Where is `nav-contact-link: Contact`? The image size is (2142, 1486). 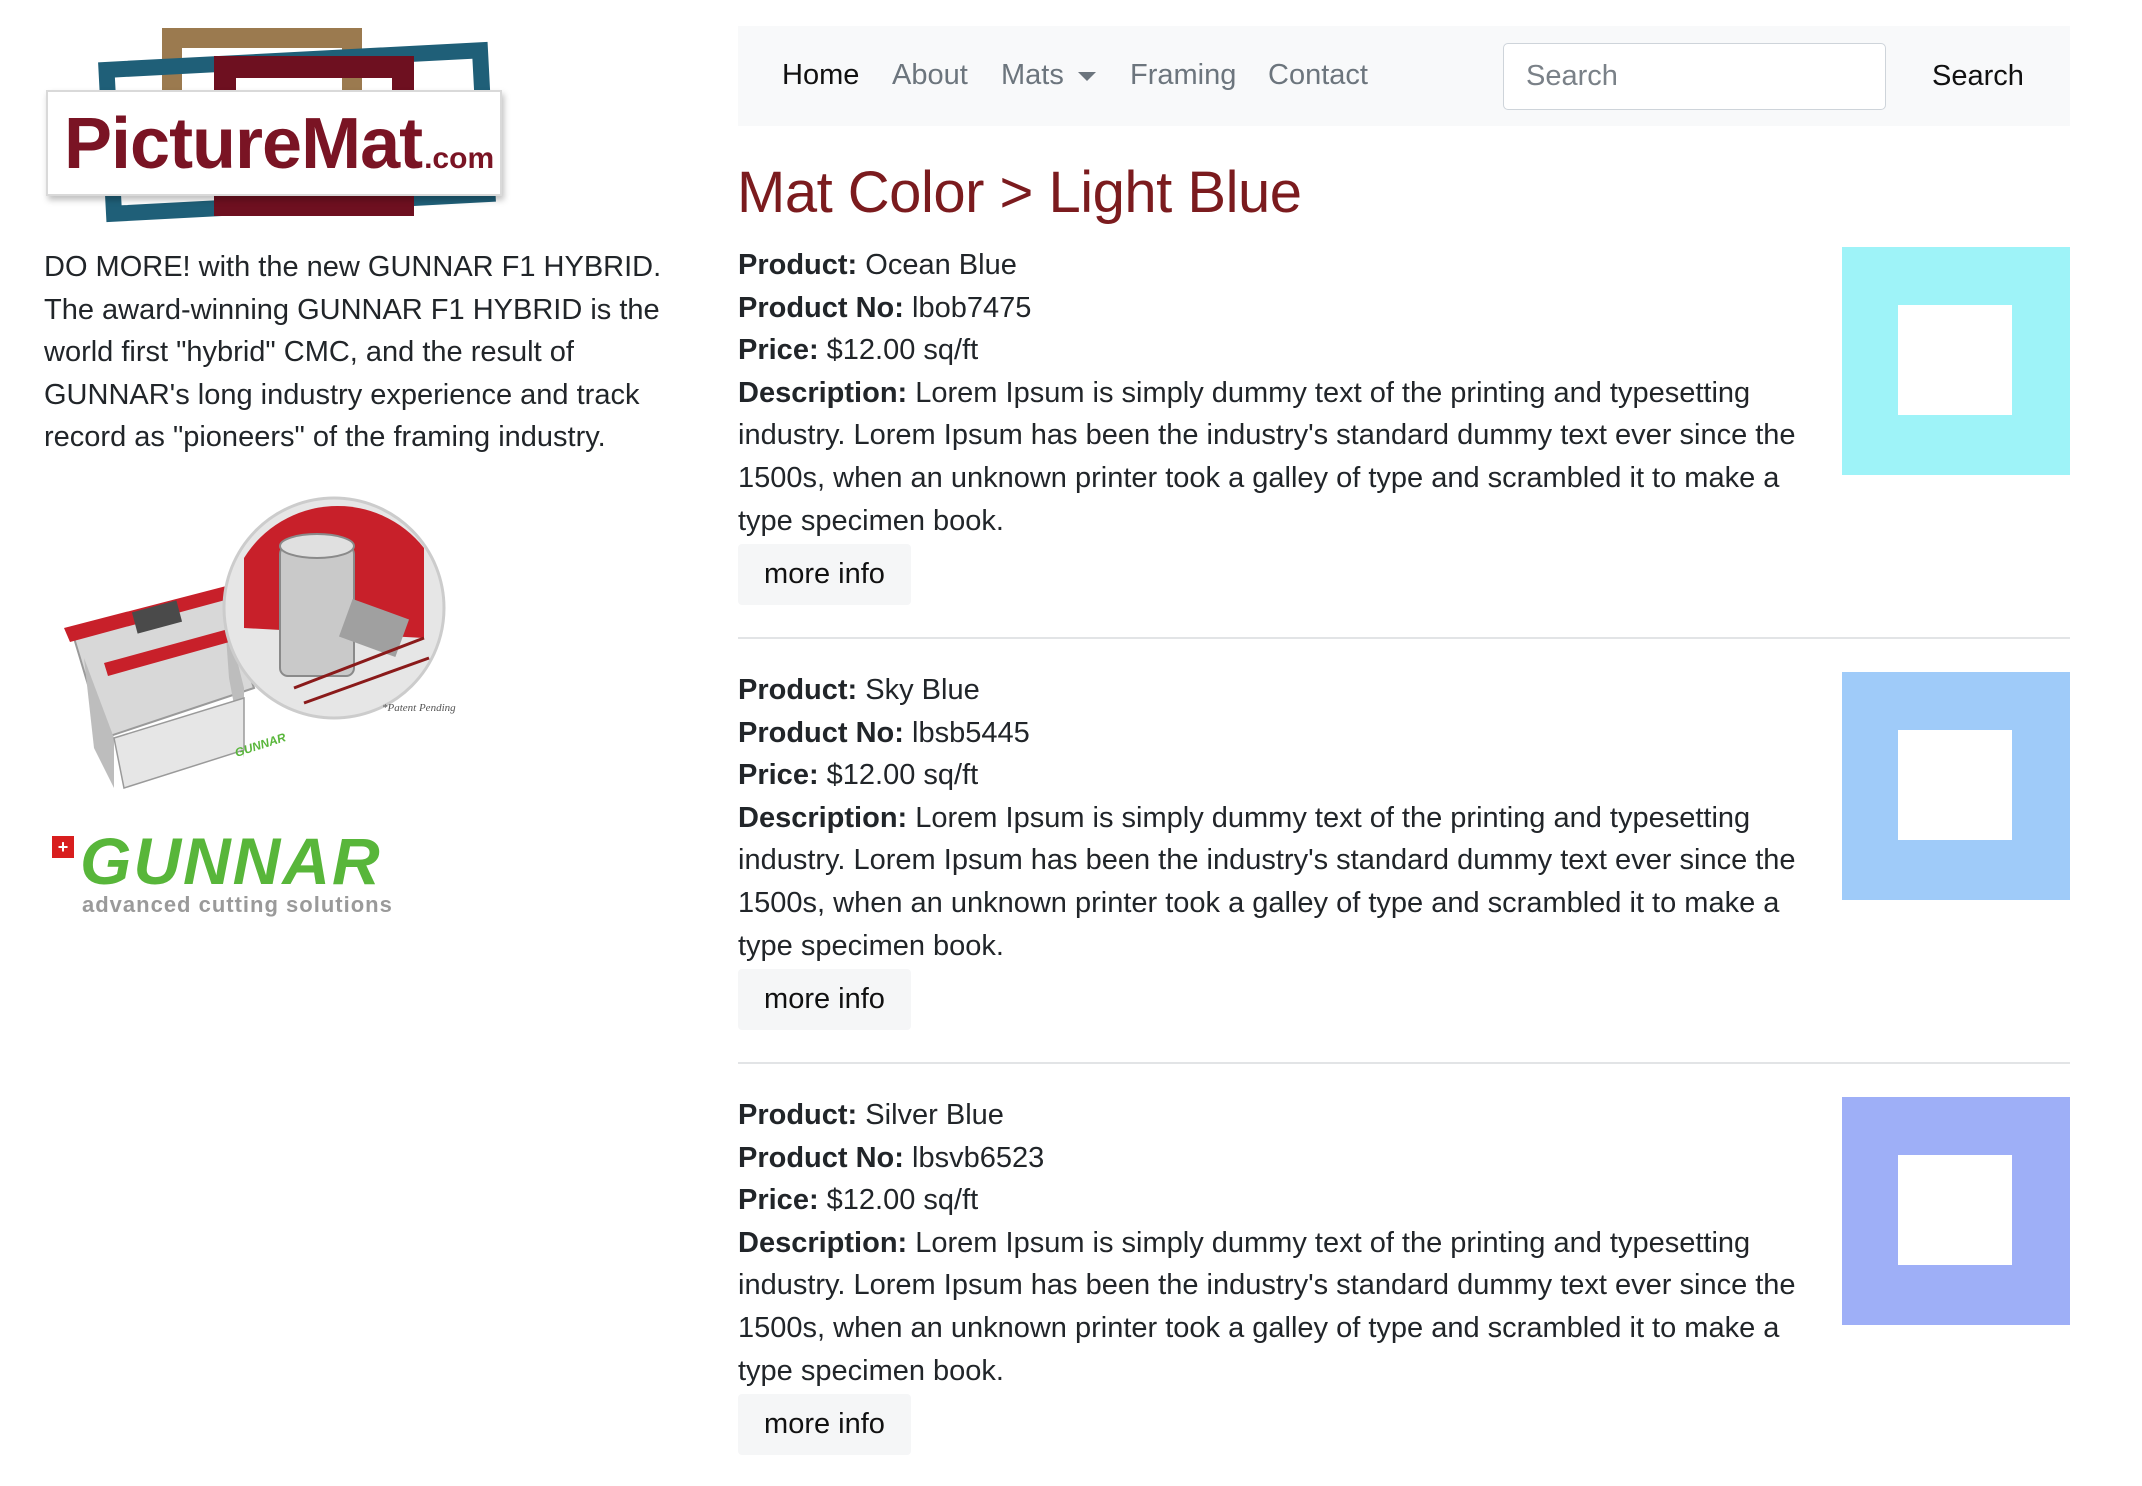 nav-contact-link: Contact is located at coordinates (1318, 75).